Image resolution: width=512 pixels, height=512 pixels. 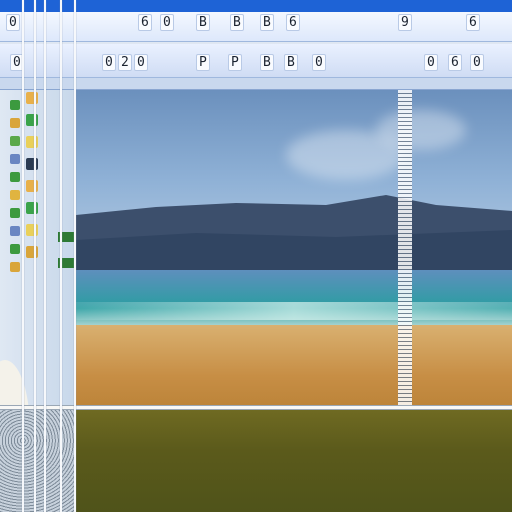 What do you see at coordinates (294, 235) in the screenshot?
I see `mountain-range` at bounding box center [294, 235].